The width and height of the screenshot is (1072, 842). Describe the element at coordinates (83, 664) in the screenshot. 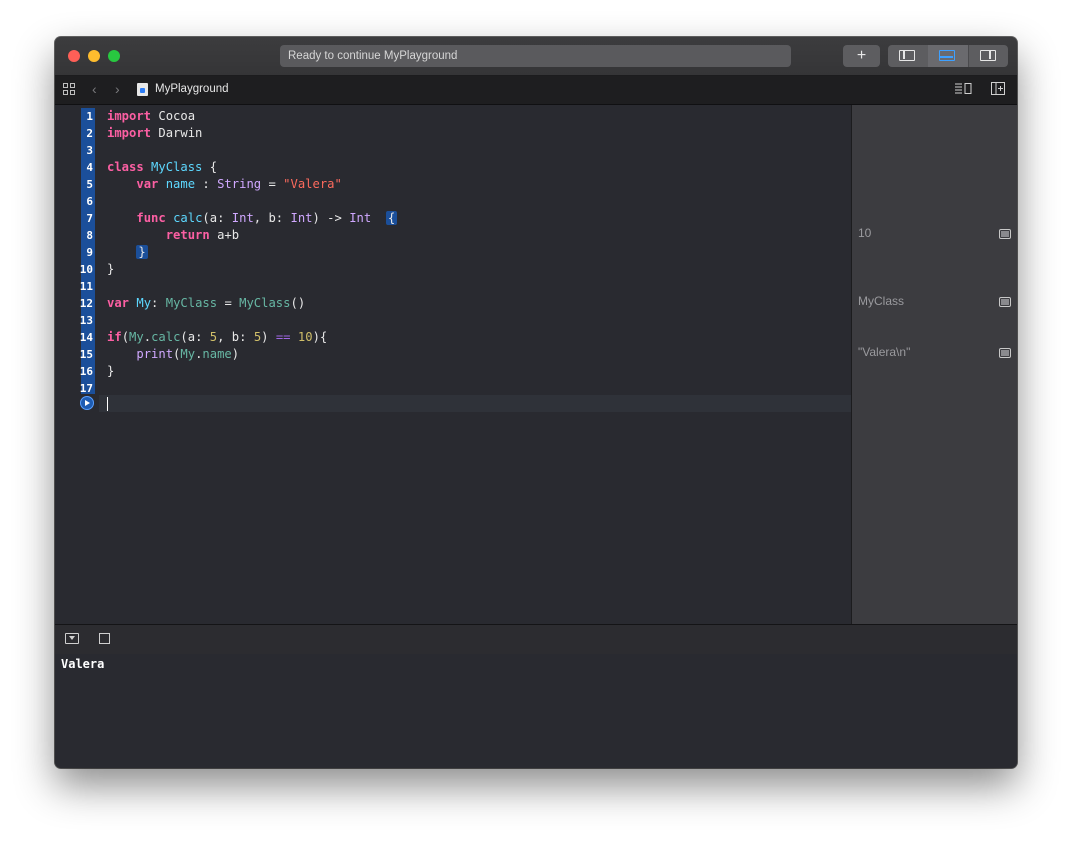

I see `console-output: Valera` at that location.